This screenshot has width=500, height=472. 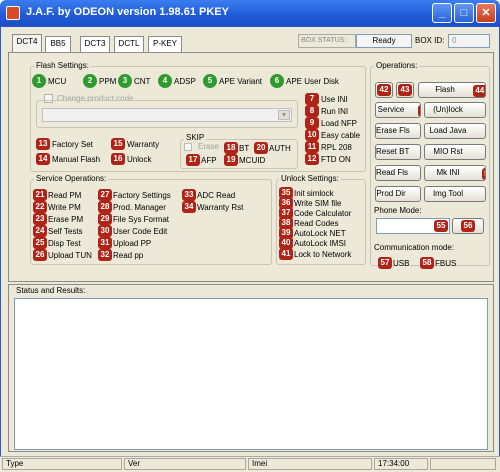 I want to click on skip-bt: 18 BT, so click(x=236, y=148).